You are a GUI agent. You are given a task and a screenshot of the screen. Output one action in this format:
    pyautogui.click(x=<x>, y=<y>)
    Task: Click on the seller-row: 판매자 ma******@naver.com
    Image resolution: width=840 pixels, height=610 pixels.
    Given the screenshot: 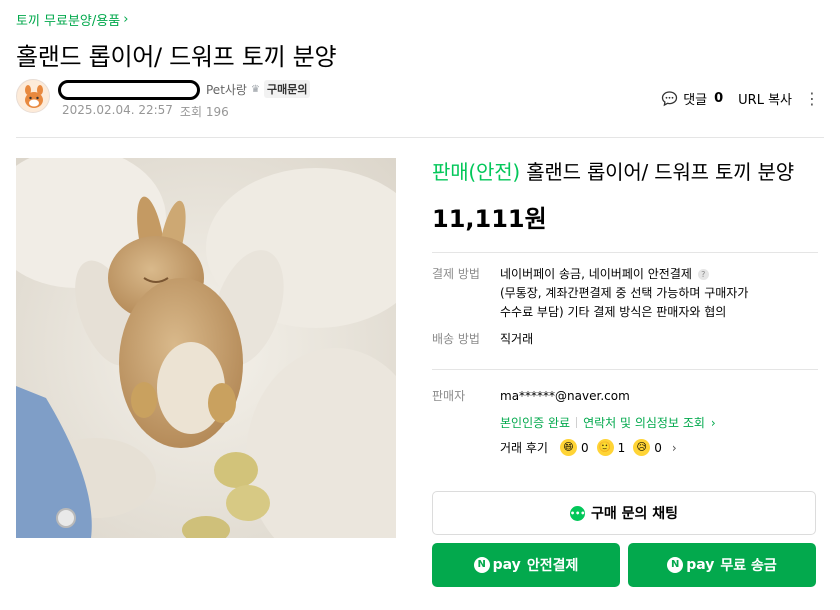 What is the action you would take?
    pyautogui.click(x=625, y=396)
    